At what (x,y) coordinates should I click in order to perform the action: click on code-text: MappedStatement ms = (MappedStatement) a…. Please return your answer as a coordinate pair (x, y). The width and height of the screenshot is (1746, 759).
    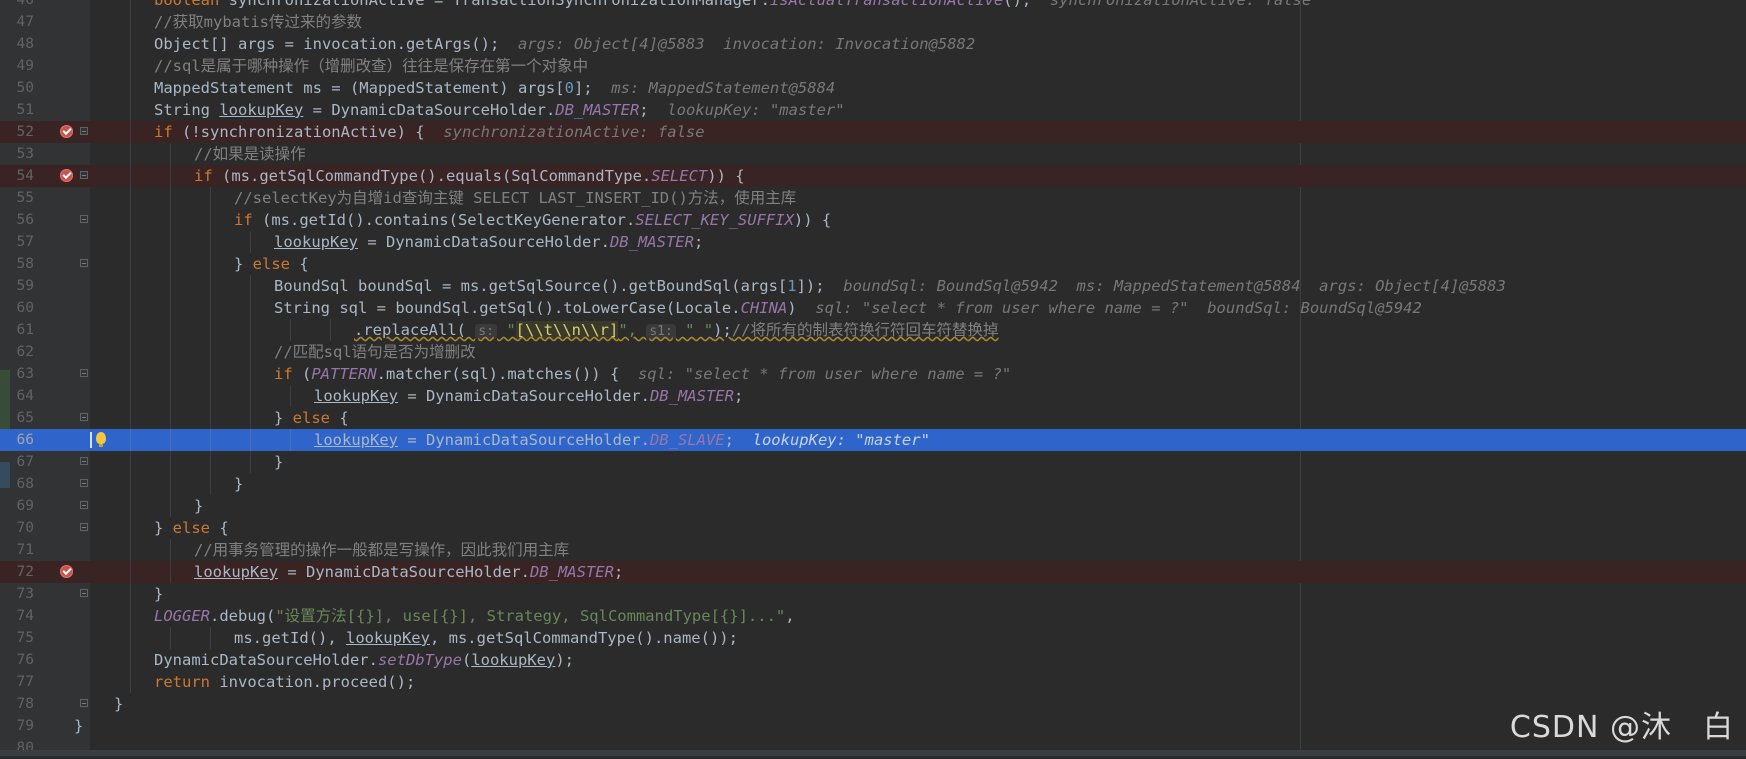
    Looking at the image, I should click on (494, 88).